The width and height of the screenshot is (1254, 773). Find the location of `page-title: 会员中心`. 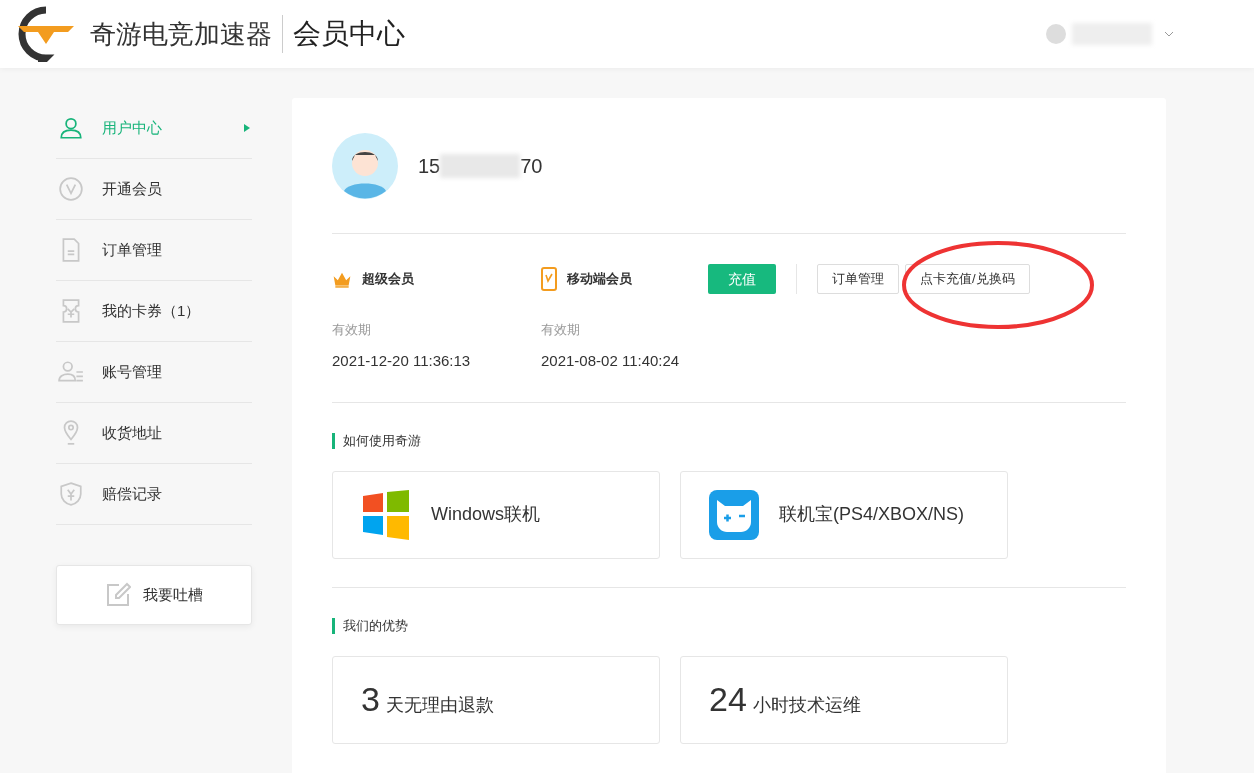

page-title: 会员中心 is located at coordinates (349, 34).